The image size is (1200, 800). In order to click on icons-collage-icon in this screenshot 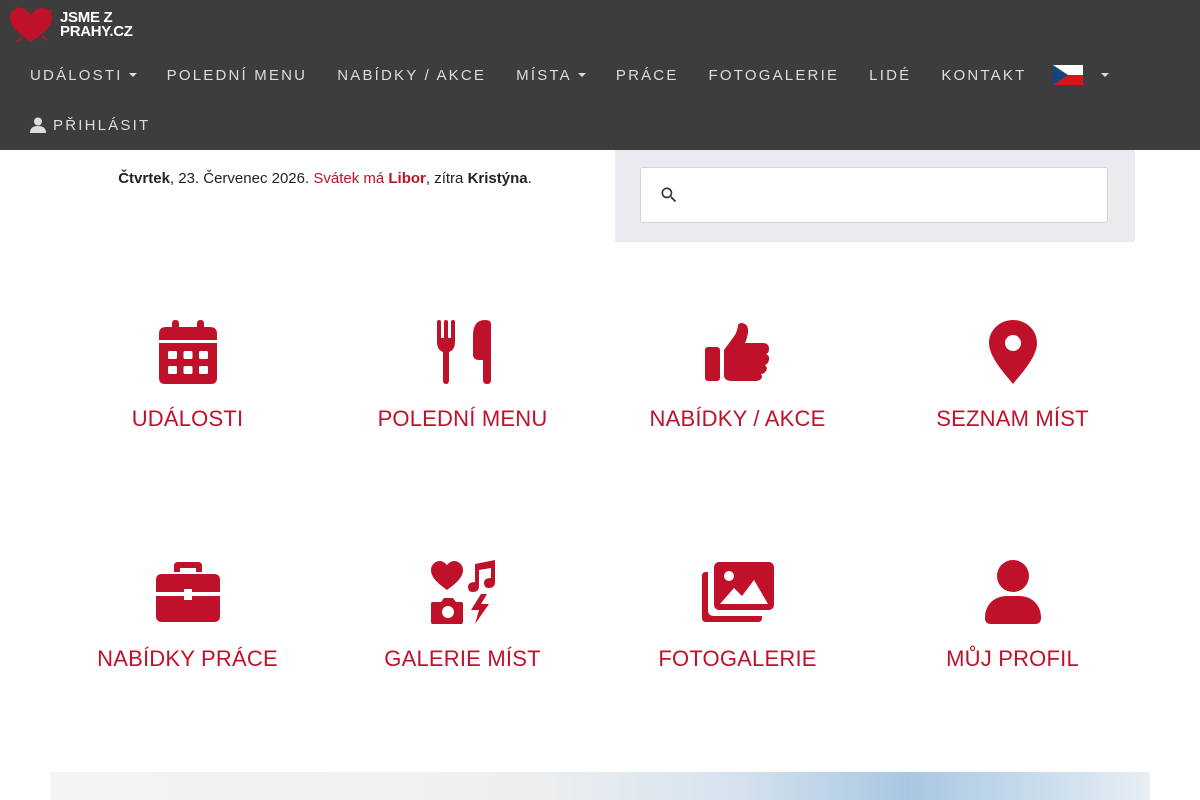, I will do `click(462, 592)`.